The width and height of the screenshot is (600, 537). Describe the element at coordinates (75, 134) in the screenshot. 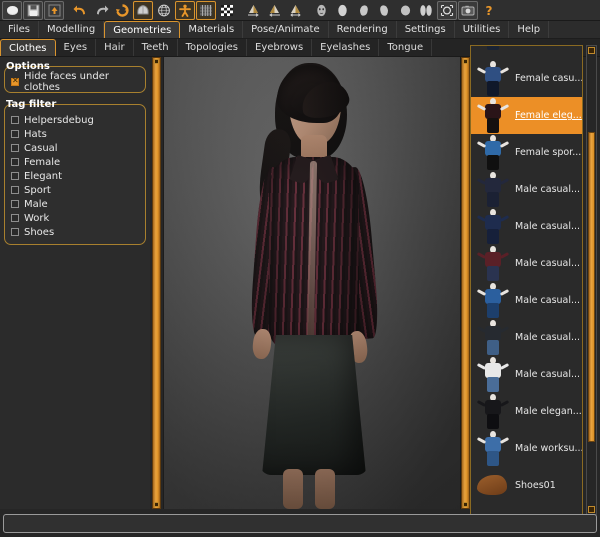

I see `checkbox-tag-hats: Hats` at that location.